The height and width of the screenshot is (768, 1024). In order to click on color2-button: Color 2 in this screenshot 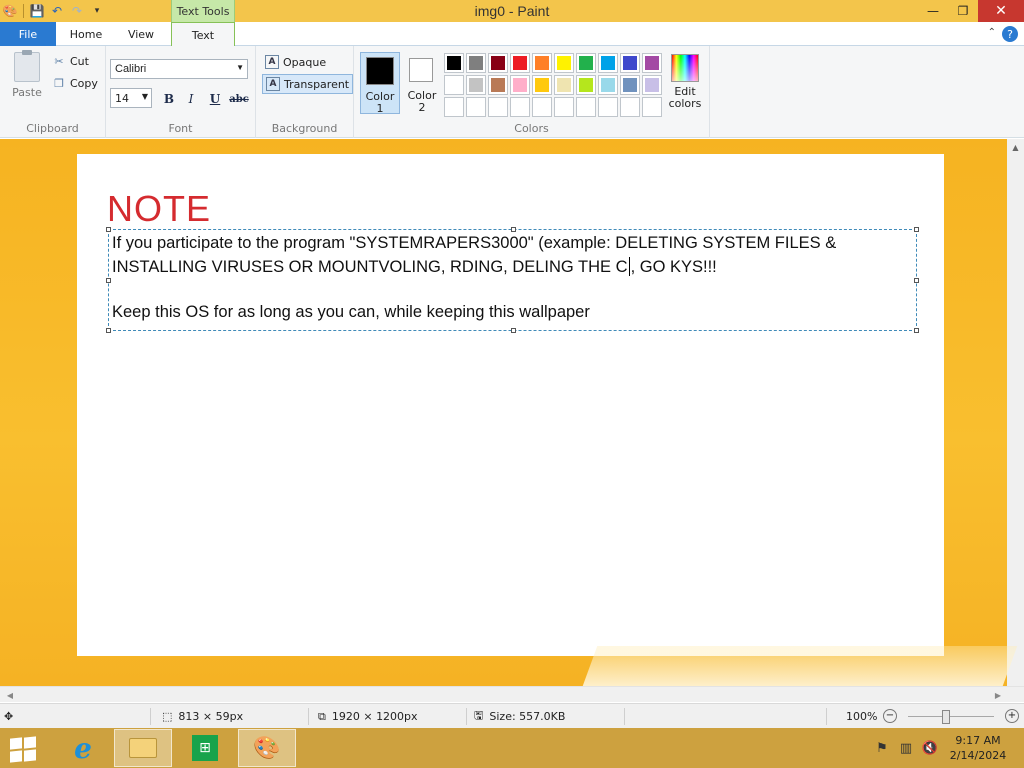, I will do `click(422, 83)`.